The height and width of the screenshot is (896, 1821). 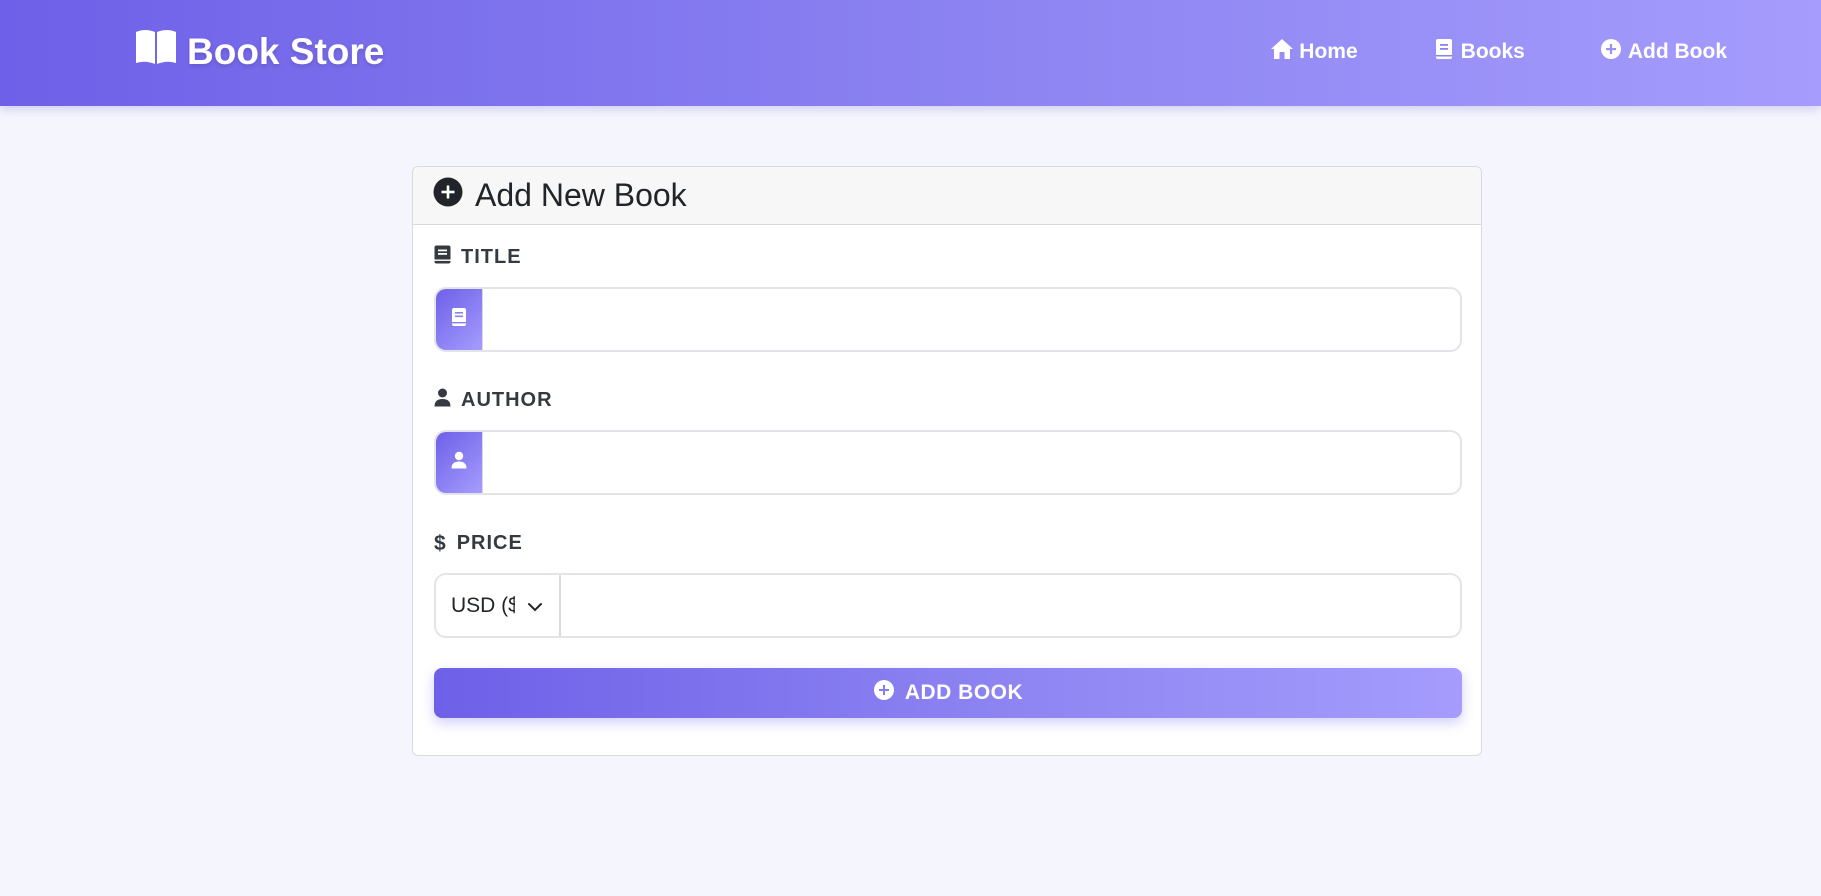 What do you see at coordinates (1010, 605) in the screenshot?
I see `price-input` at bounding box center [1010, 605].